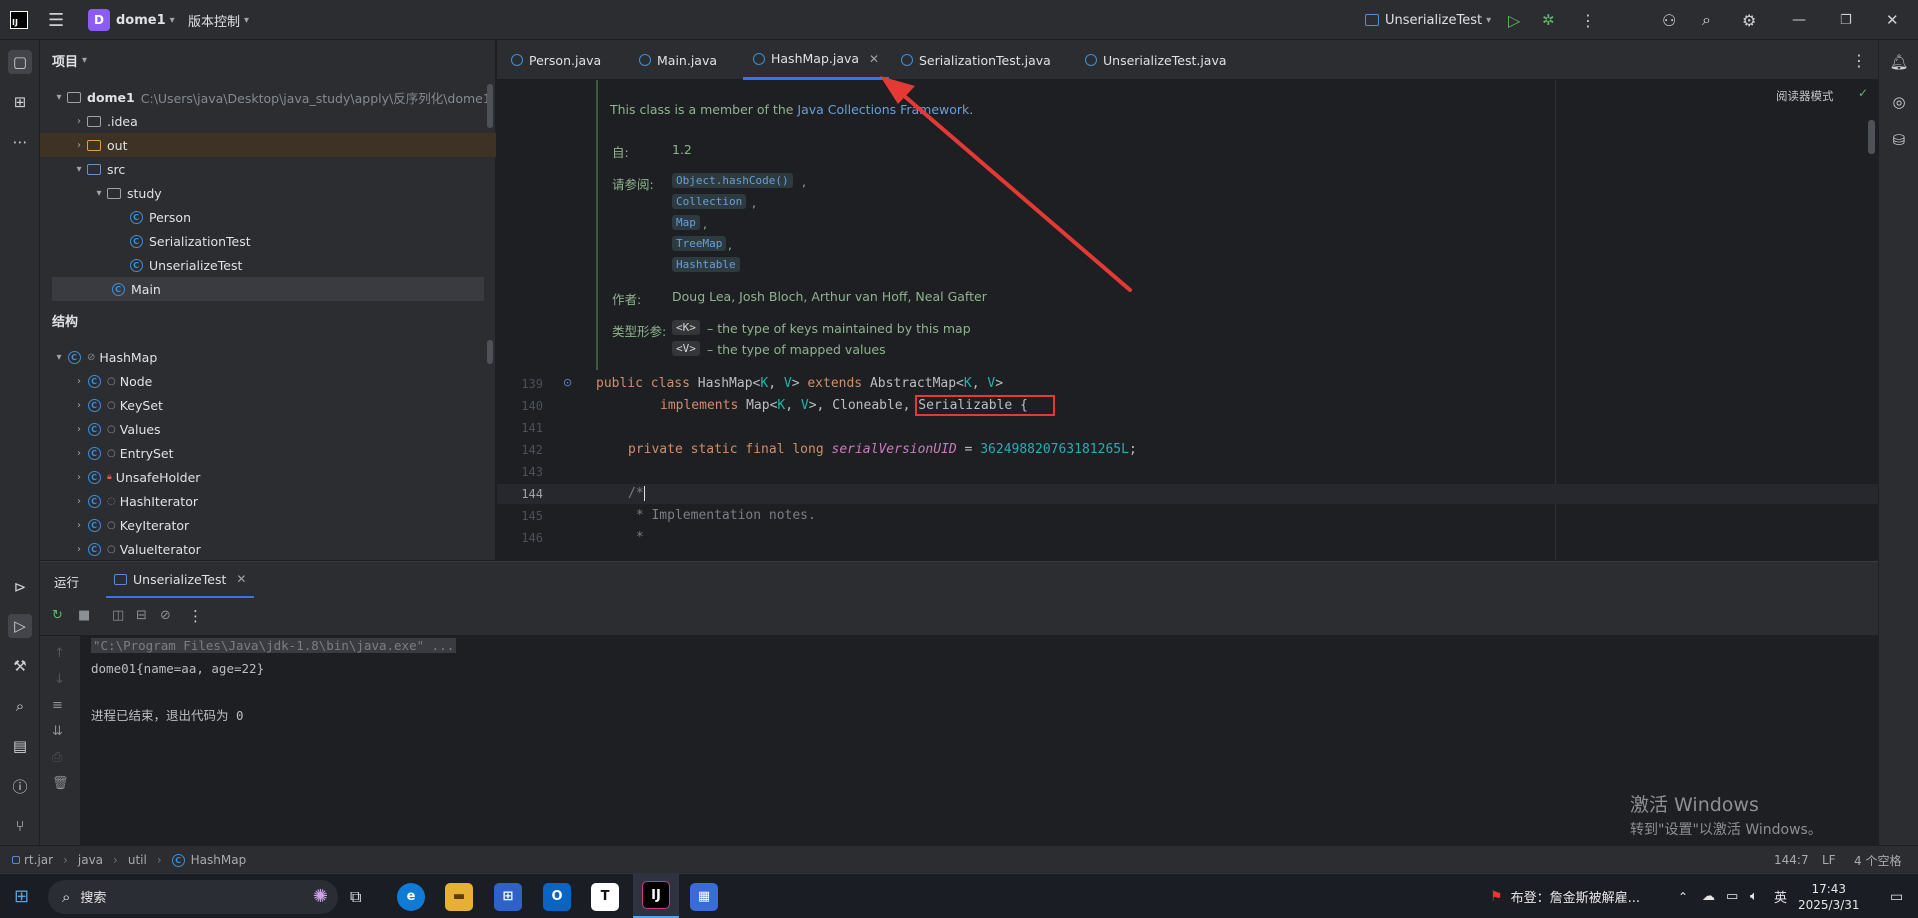 This screenshot has height=918, width=1918. Describe the element at coordinates (1514, 20) in the screenshot. I see `run-icon: ▷` at that location.